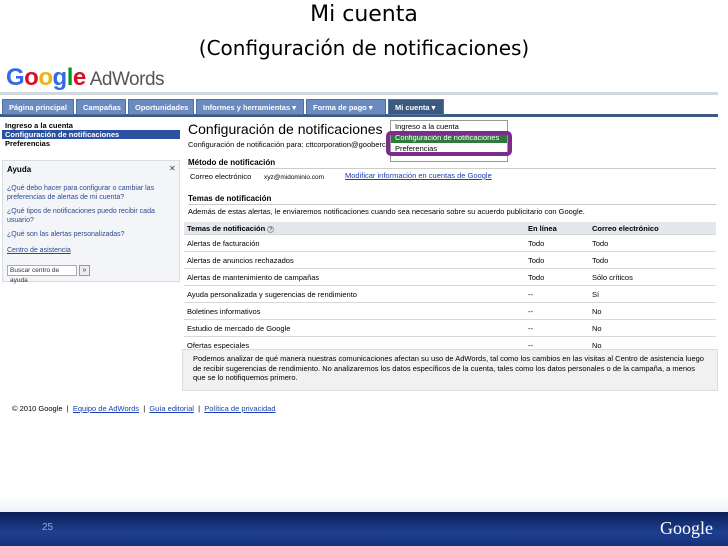  Describe the element at coordinates (171, 408) in the screenshot. I see `footer-link-guide: Guía editorial` at that location.